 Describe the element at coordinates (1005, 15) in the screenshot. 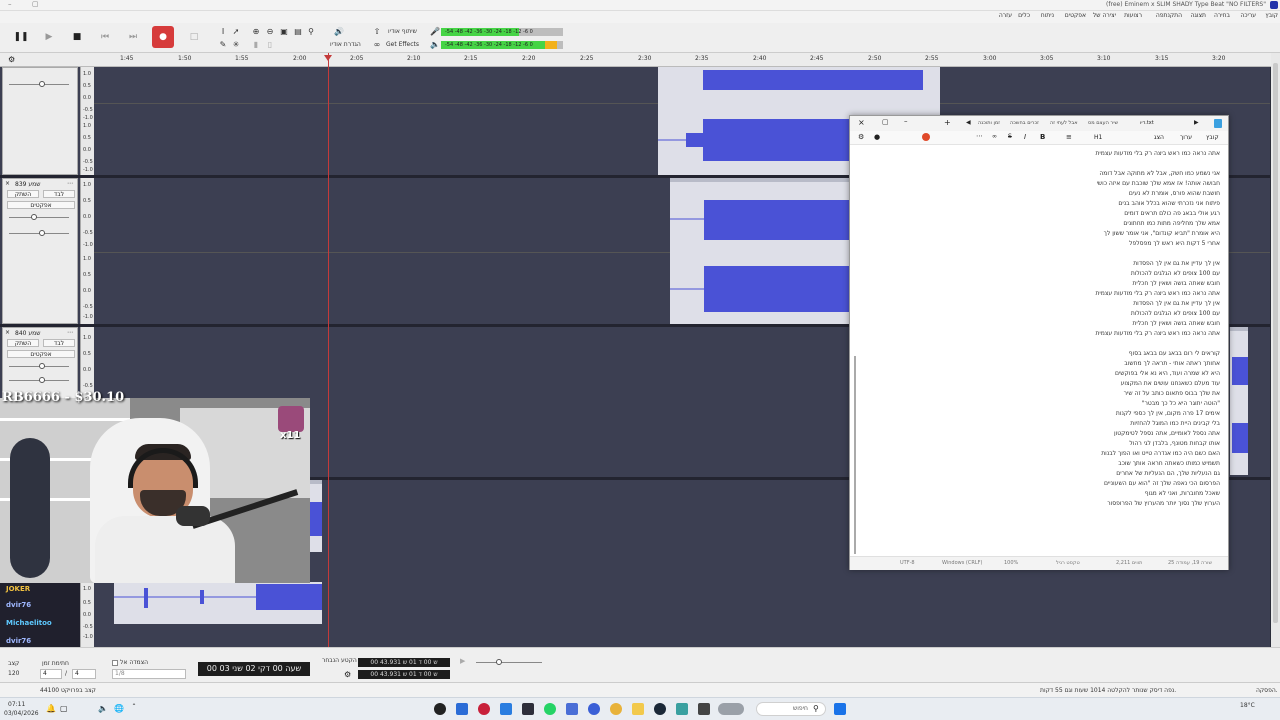

I see `menu-help: עזרה` at that location.